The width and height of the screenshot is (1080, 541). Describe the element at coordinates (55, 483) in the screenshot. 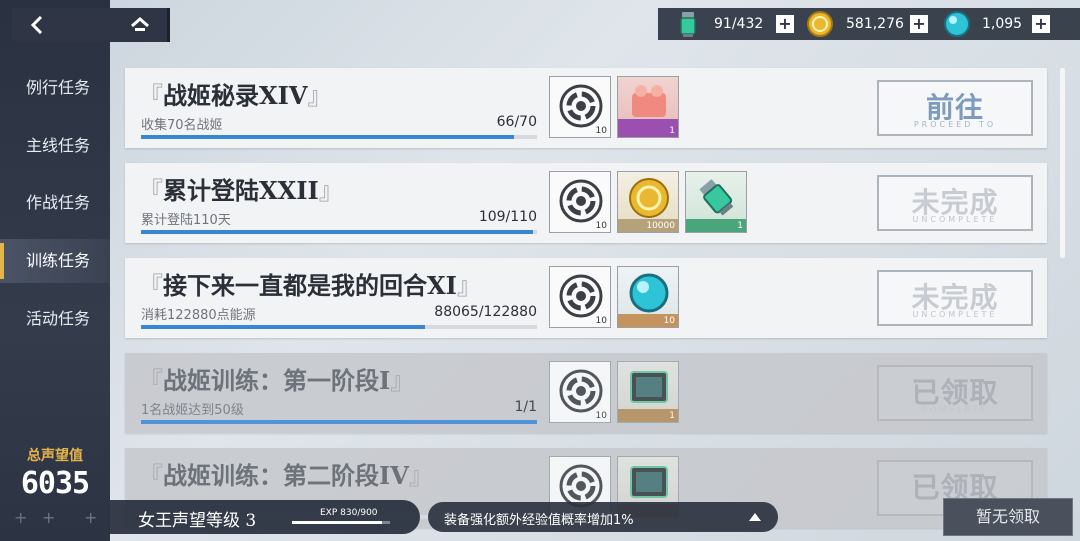

I see `reputation-value: 6035` at that location.